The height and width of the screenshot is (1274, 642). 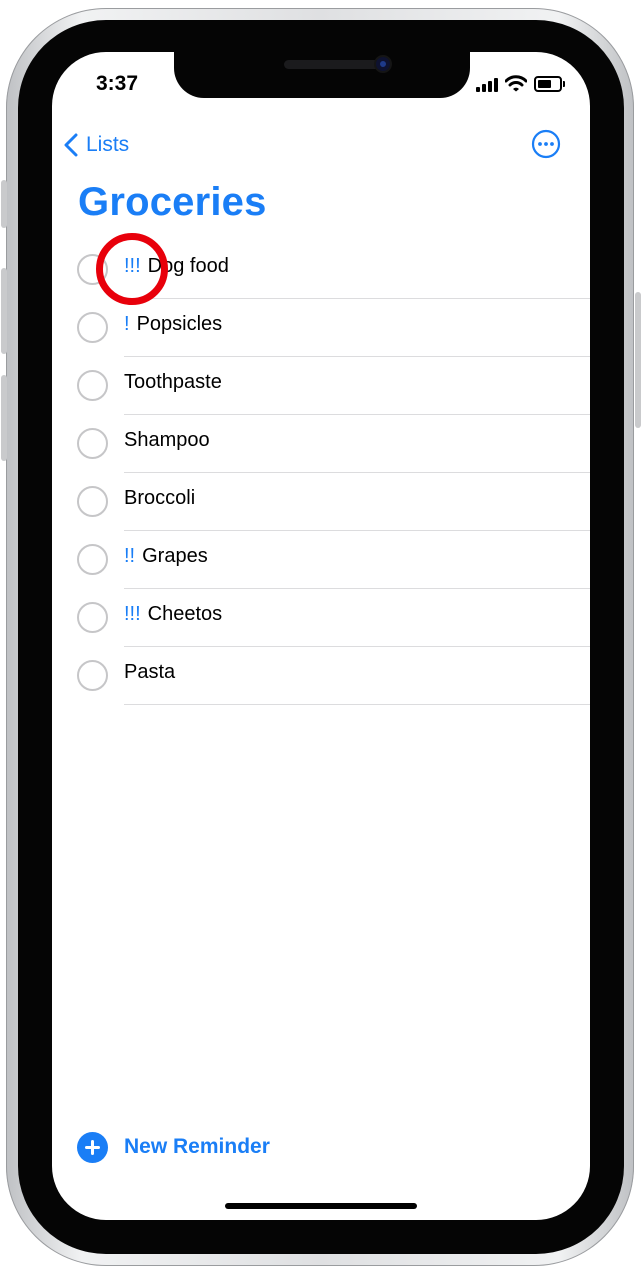 I want to click on plus-circle-icon, so click(x=92, y=1147).